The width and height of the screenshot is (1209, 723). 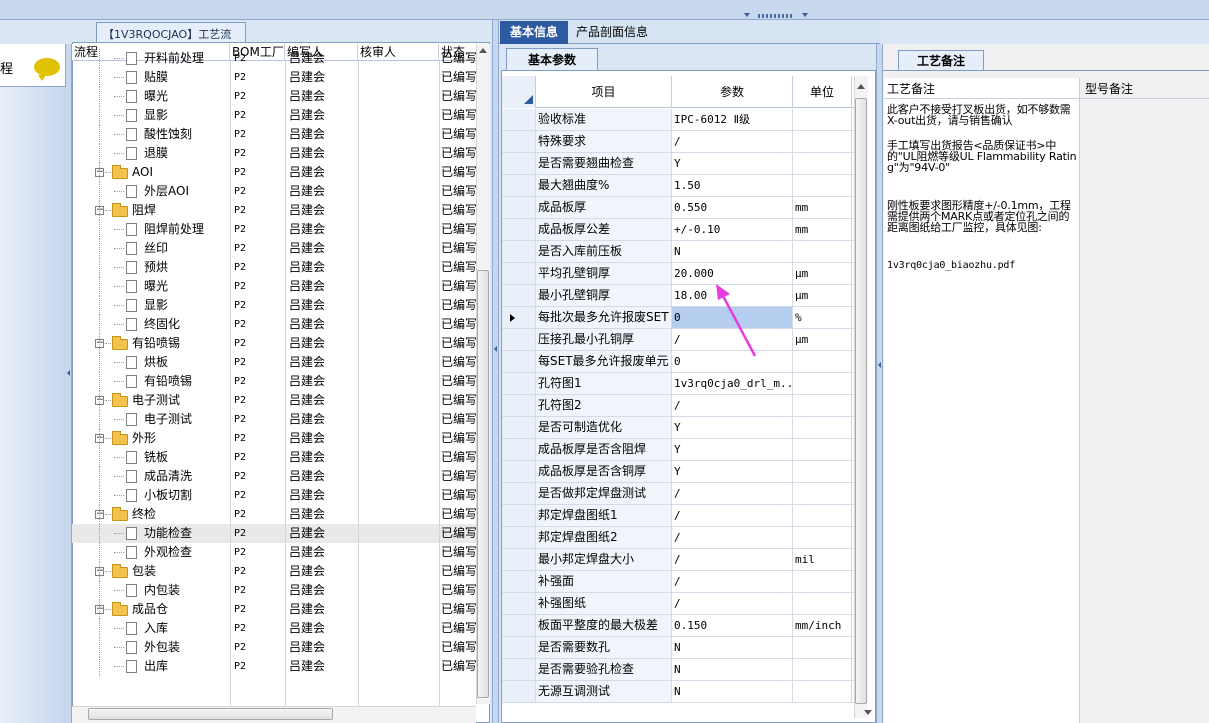 I want to click on param-row: 最小邦定焊盘大小/milY, so click(x=682, y=560).